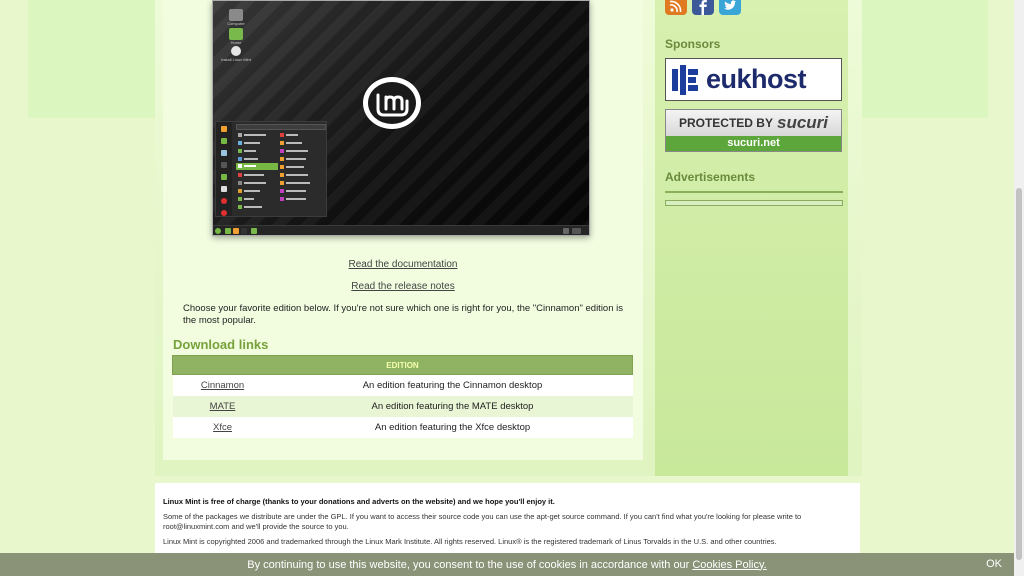 This screenshot has width=1024, height=576. I want to click on advertisement-slot, so click(754, 203).